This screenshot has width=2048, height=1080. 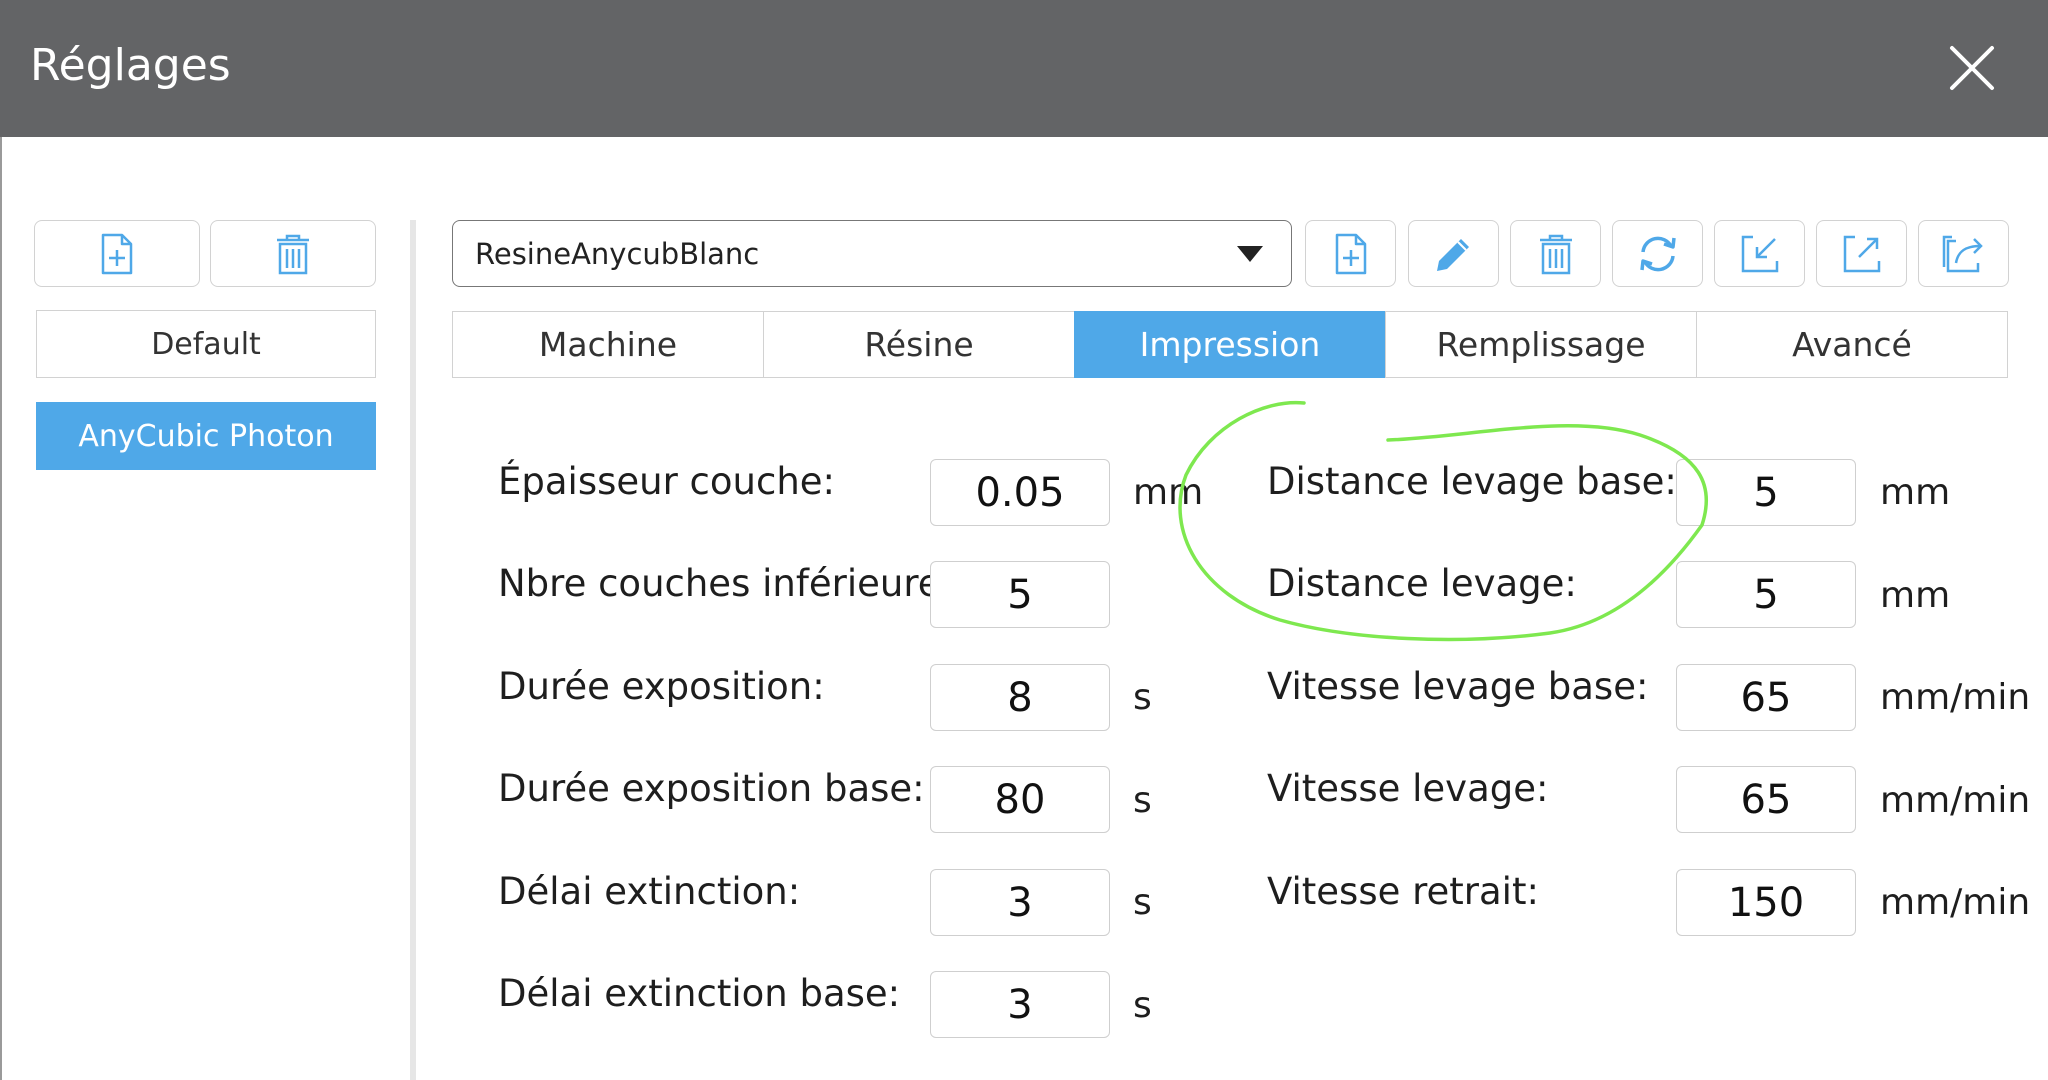 What do you see at coordinates (711, 788) in the screenshot?
I see `bottom-exposure-label: Durée exposition base:` at bounding box center [711, 788].